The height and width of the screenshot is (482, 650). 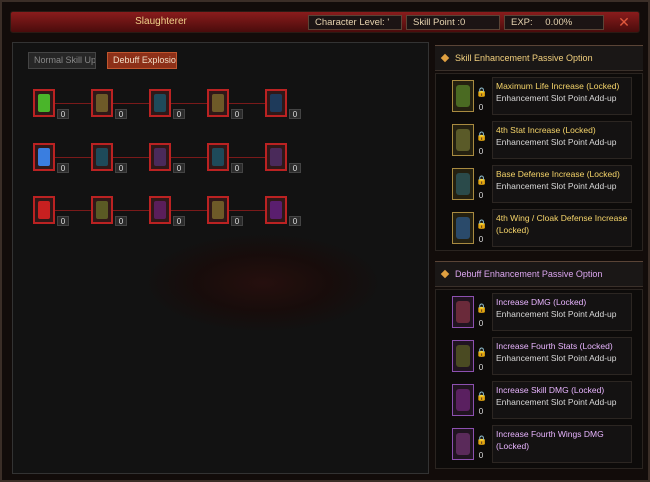 What do you see at coordinates (624, 22) in the screenshot?
I see `close-icon: ✕` at bounding box center [624, 22].